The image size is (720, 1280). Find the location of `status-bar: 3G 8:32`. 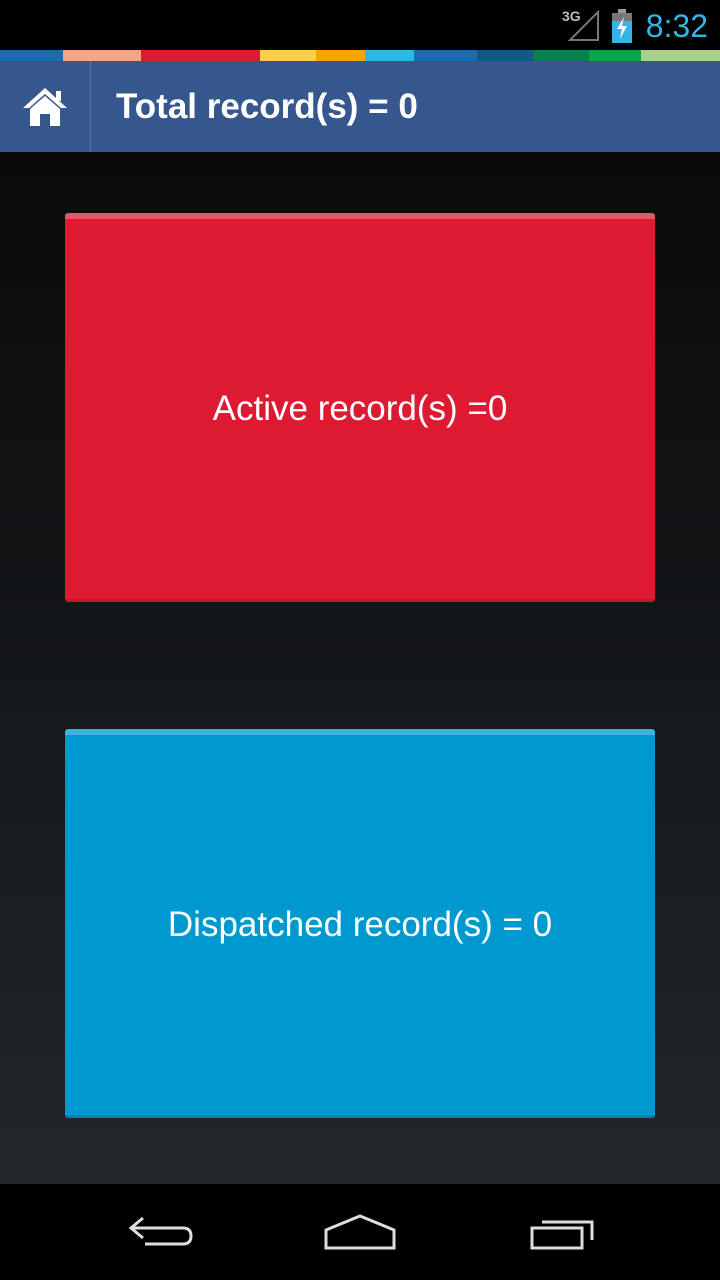

status-bar: 3G 8:32 is located at coordinates (360, 25).